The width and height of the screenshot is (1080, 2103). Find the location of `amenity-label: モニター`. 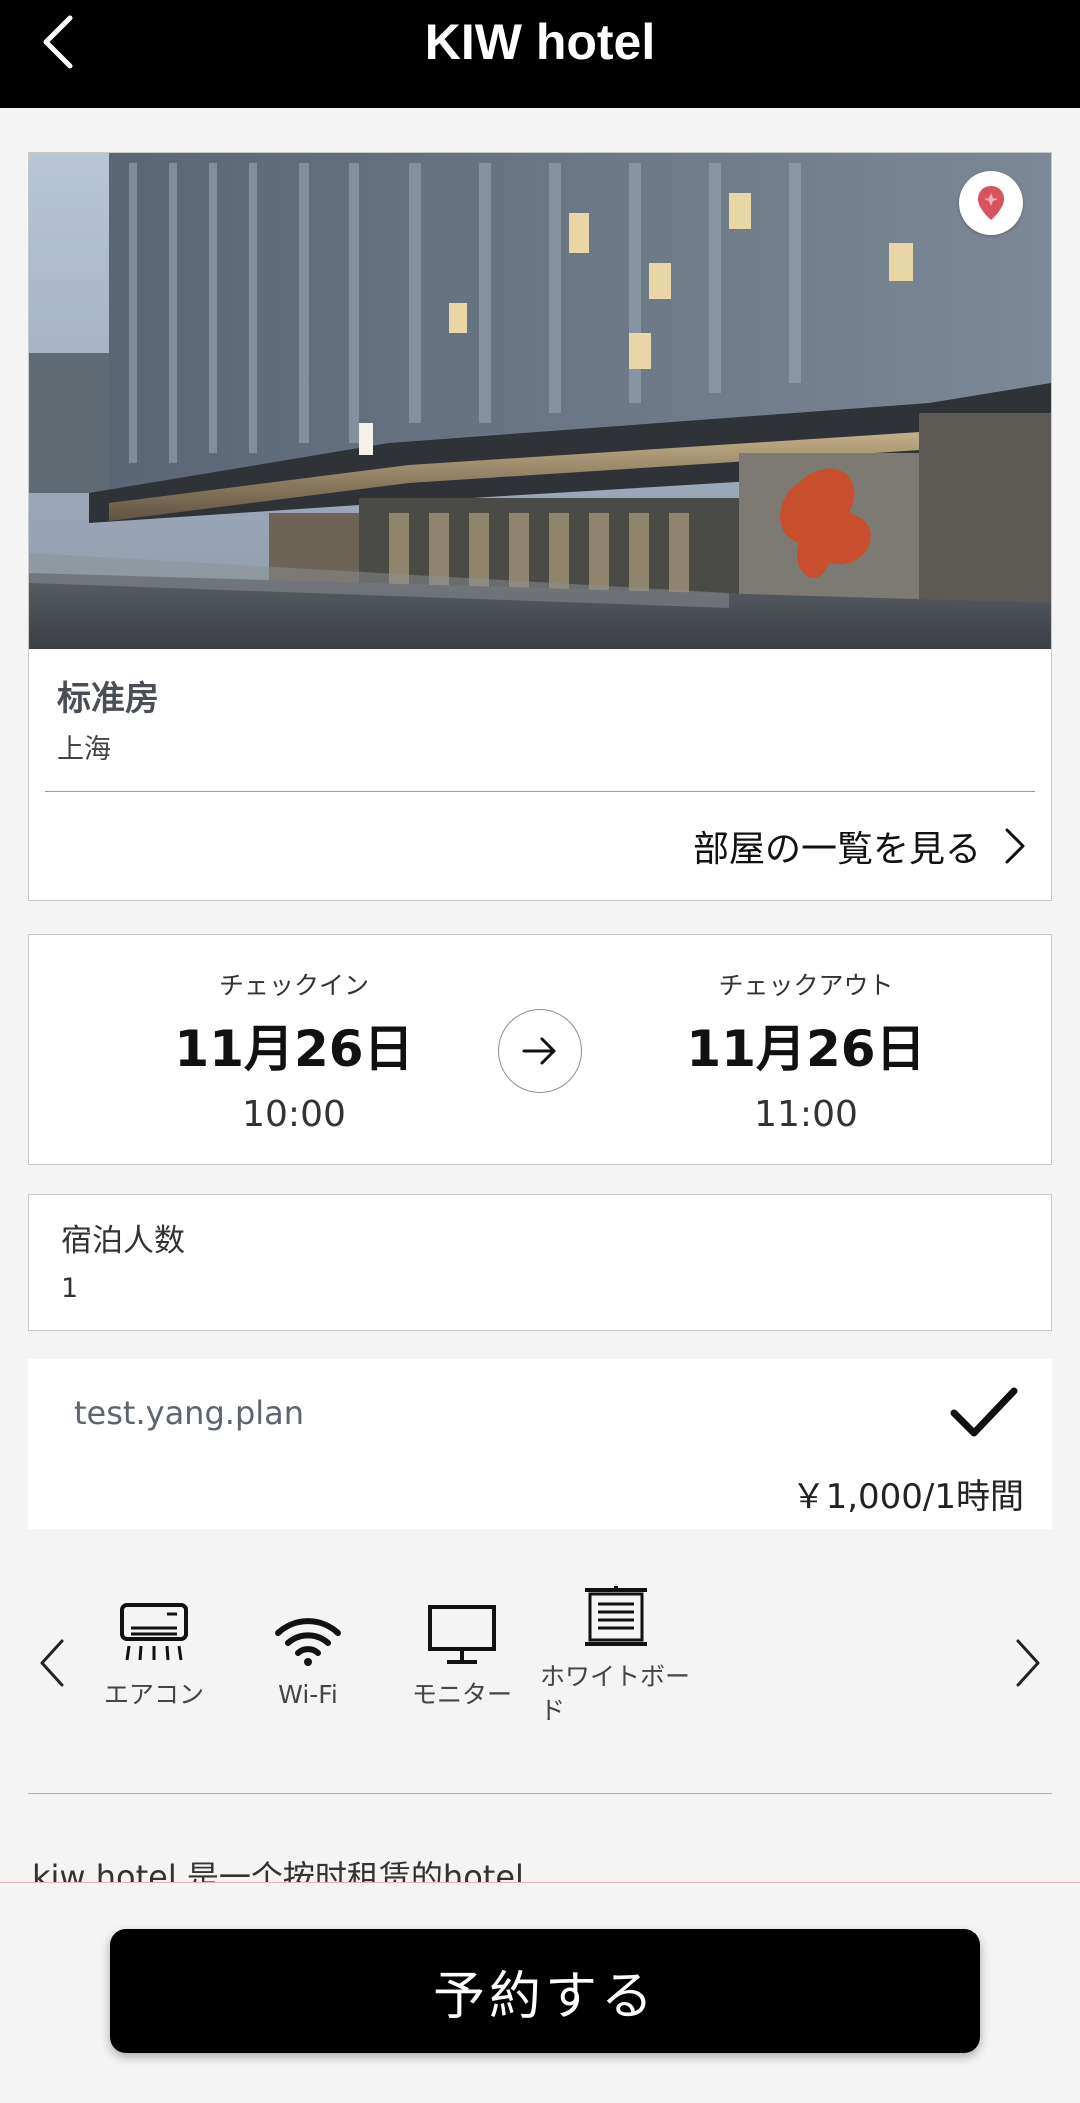

amenity-label: モニター is located at coordinates (461, 1694).